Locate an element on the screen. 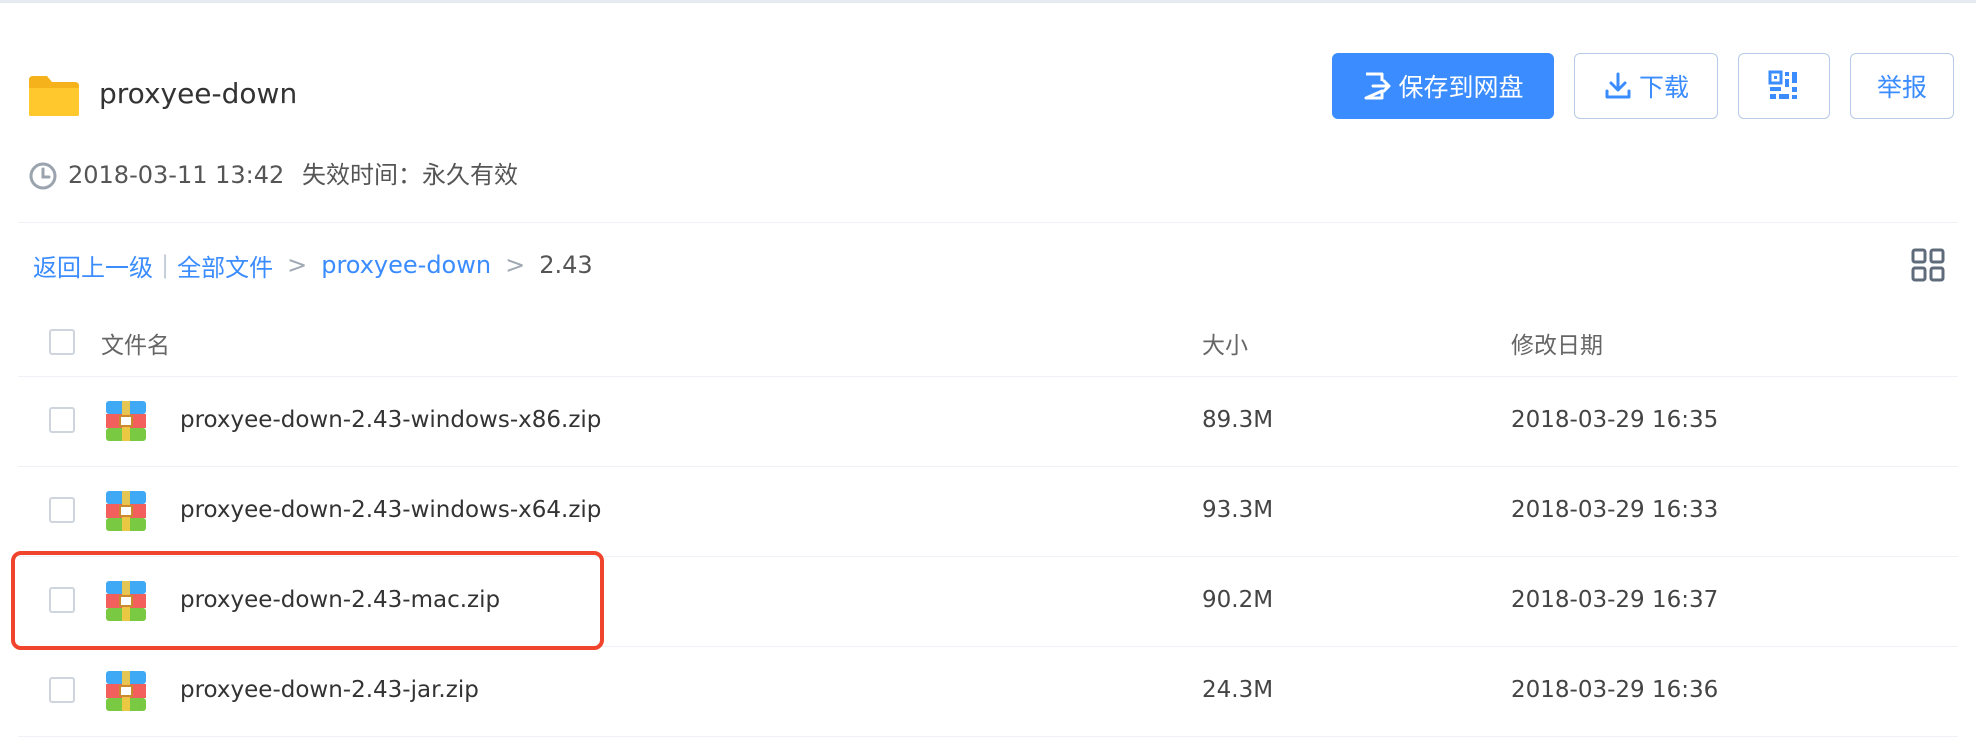  file-modified: 2018-03-29 16:33 is located at coordinates (1615, 510).